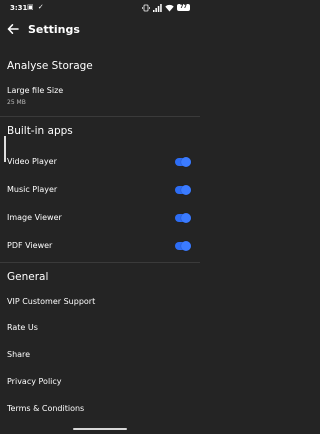  What do you see at coordinates (50, 66) in the screenshot?
I see `section-header-analyse-storage: Analyse Storage` at bounding box center [50, 66].